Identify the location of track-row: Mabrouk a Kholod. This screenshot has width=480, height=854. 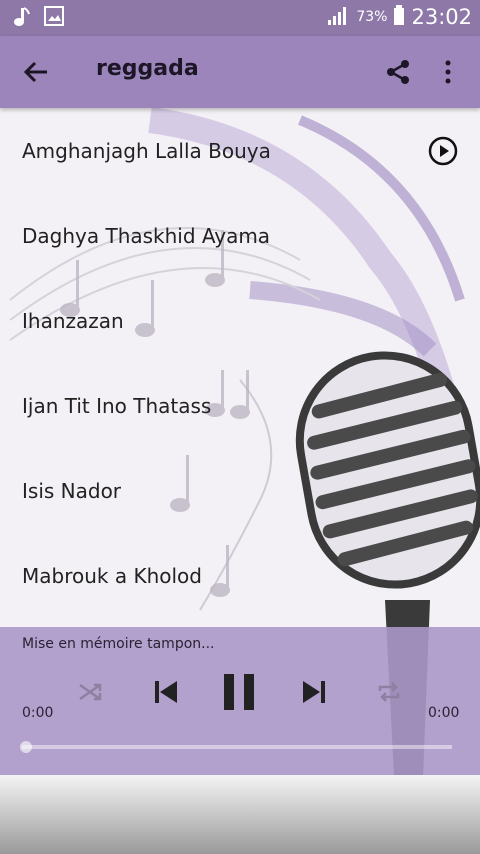
(240, 575).